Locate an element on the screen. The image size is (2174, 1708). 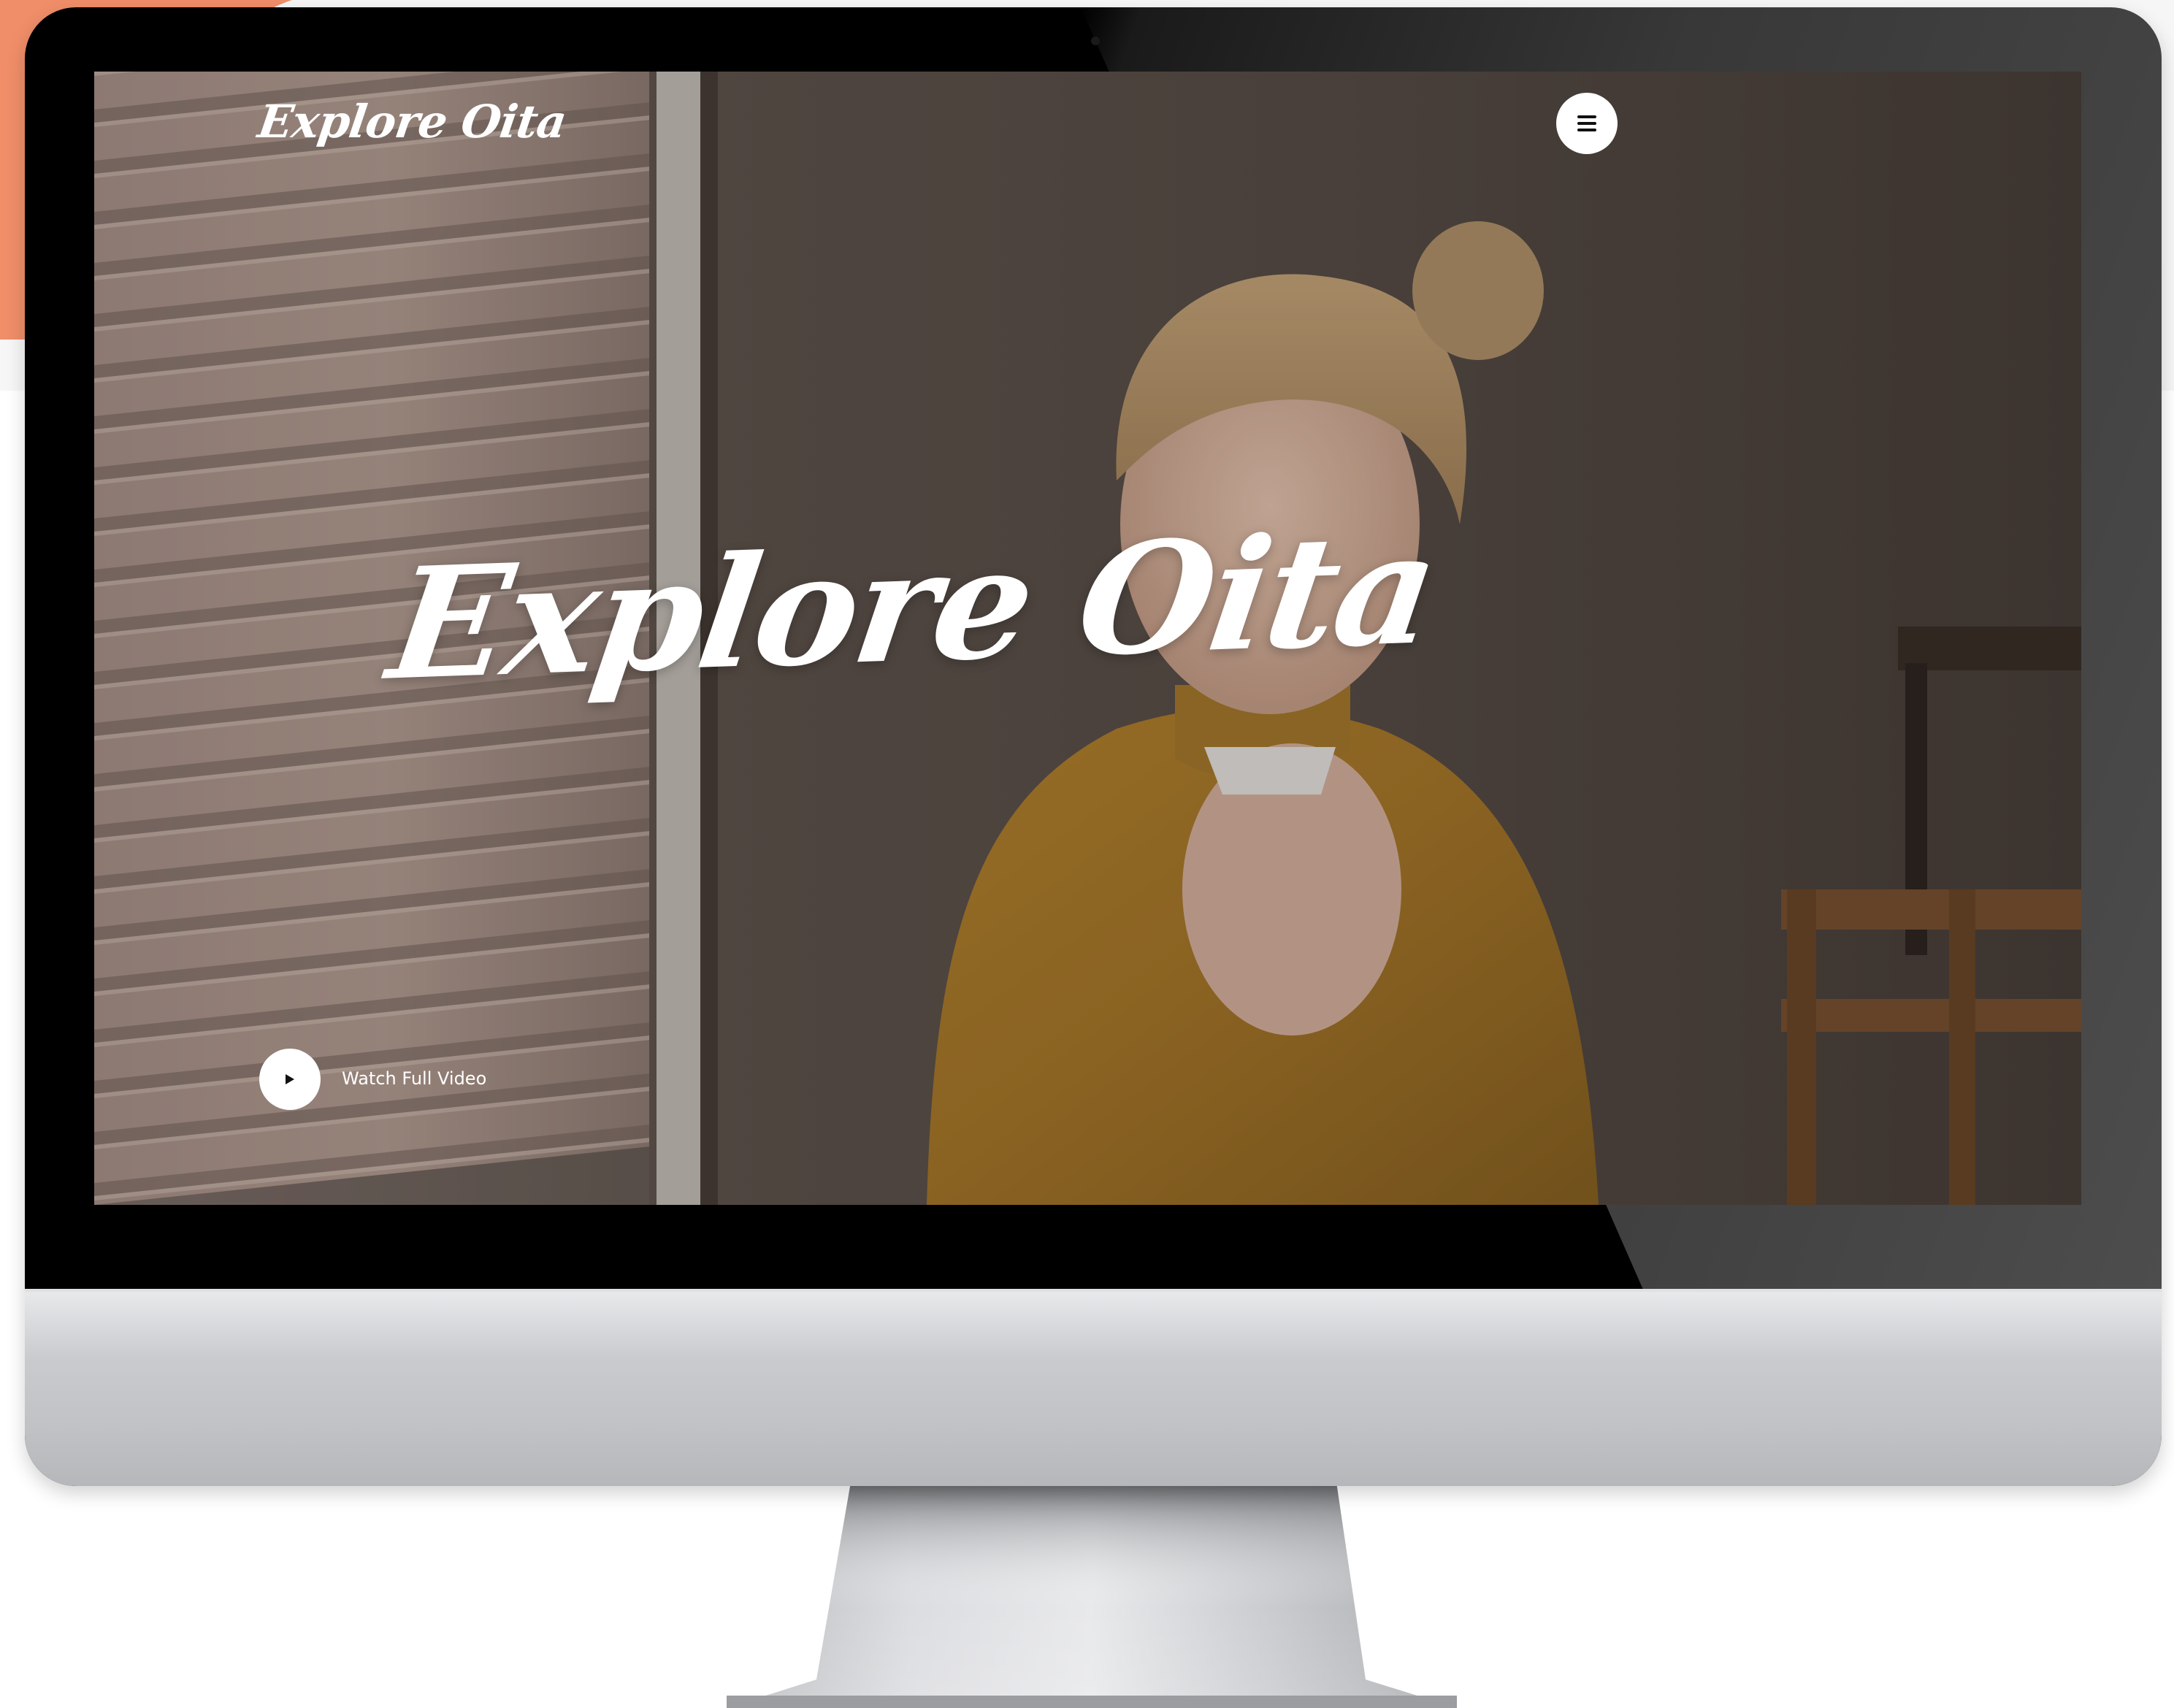
menu-button is located at coordinates (1587, 123).